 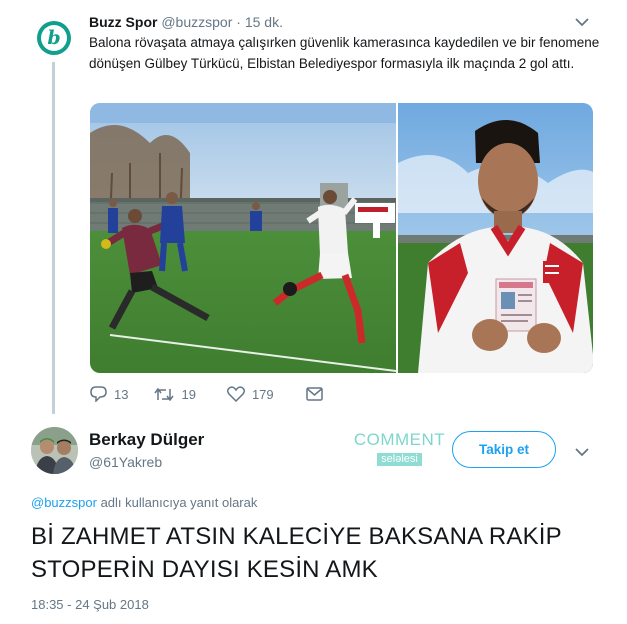 I want to click on envelope-icon, so click(x=314, y=394).